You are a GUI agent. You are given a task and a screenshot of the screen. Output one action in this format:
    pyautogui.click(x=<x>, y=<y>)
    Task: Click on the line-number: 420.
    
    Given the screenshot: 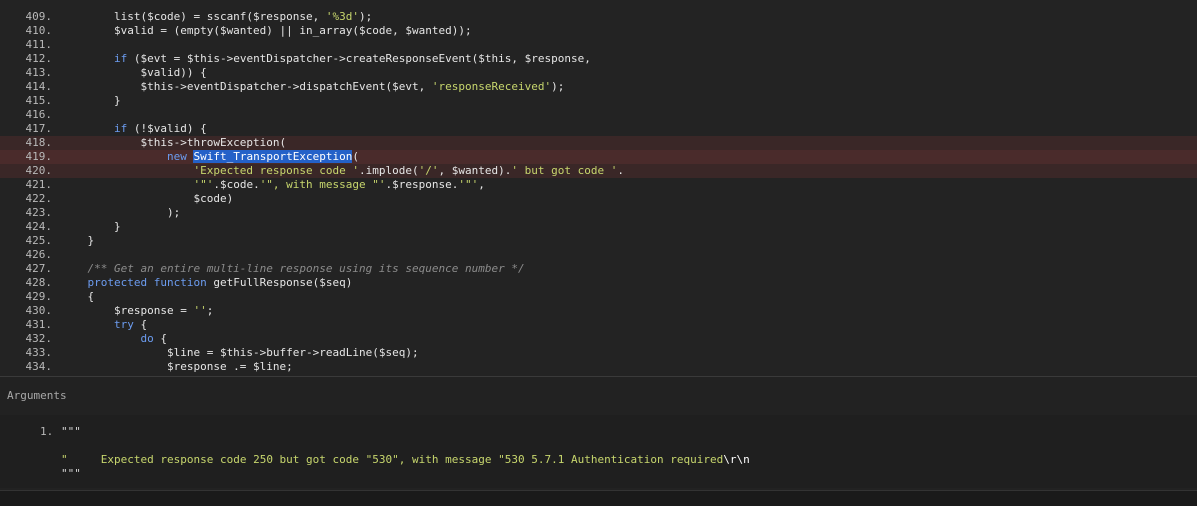 What is the action you would take?
    pyautogui.click(x=39, y=170)
    